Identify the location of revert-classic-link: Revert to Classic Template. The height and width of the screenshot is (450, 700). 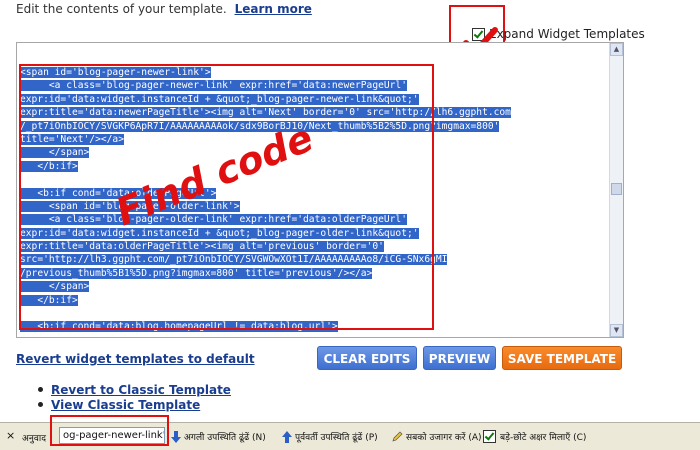
(141, 390).